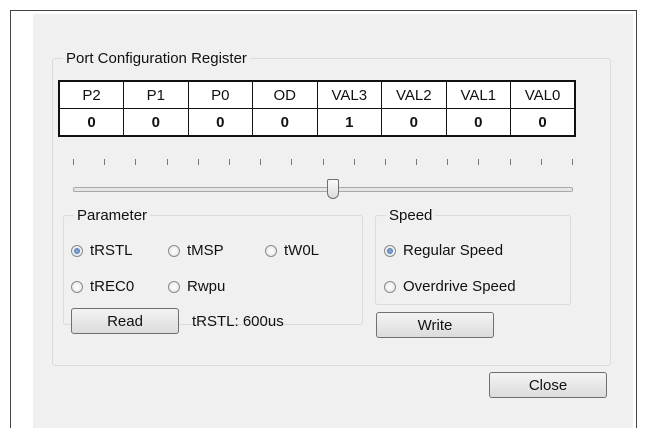  I want to click on slider-ticks, so click(323, 163).